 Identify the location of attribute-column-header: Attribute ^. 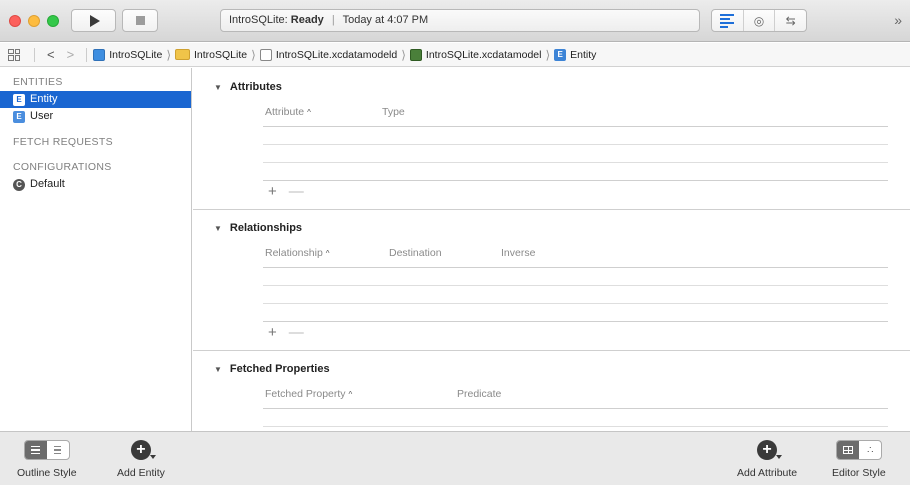
(288, 112).